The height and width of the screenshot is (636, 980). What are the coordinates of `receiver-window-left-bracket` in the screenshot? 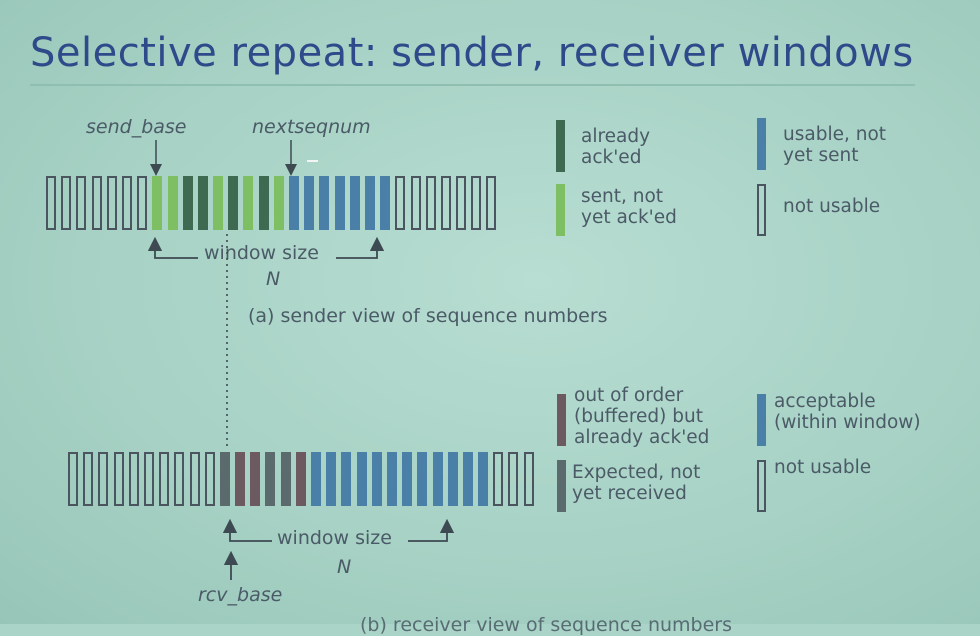 It's located at (247, 530).